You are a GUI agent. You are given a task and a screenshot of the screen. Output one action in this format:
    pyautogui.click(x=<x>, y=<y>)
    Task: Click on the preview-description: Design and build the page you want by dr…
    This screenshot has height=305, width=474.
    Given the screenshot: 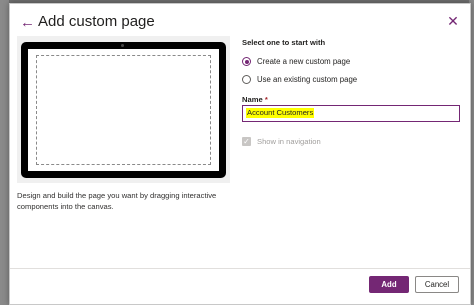 What is the action you would take?
    pyautogui.click(x=117, y=201)
    